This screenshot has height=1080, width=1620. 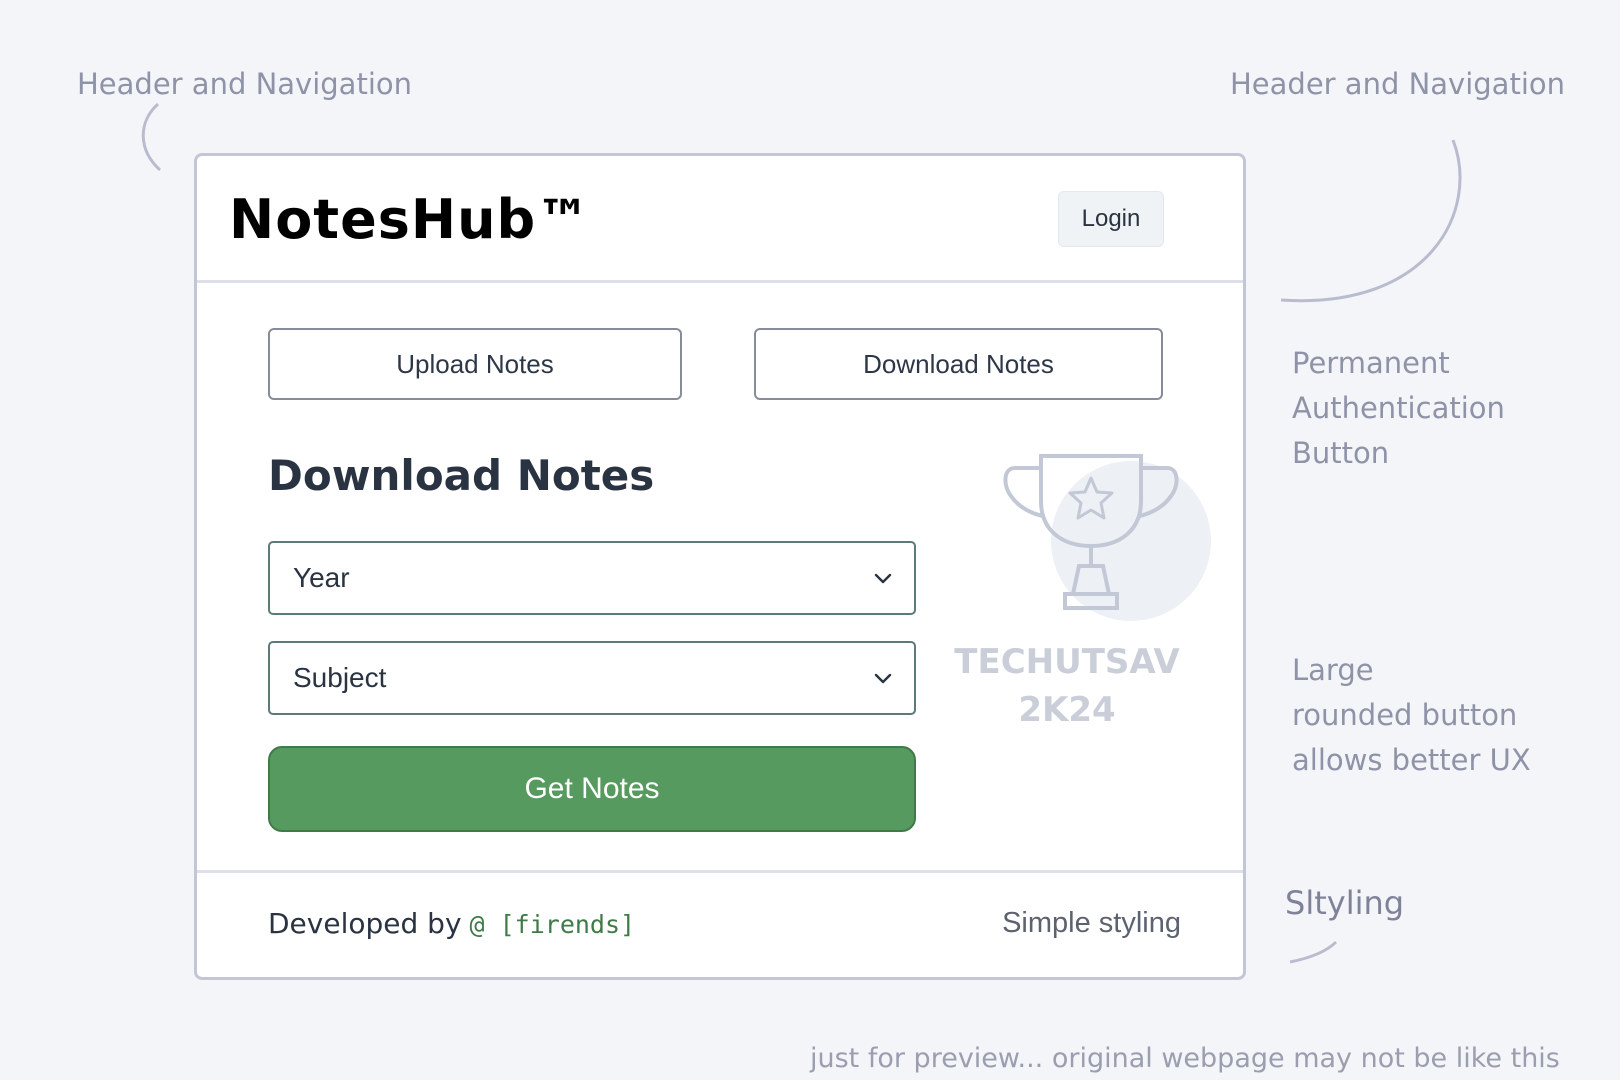 What do you see at coordinates (592, 789) in the screenshot?
I see `get-notes-button: Get Notes` at bounding box center [592, 789].